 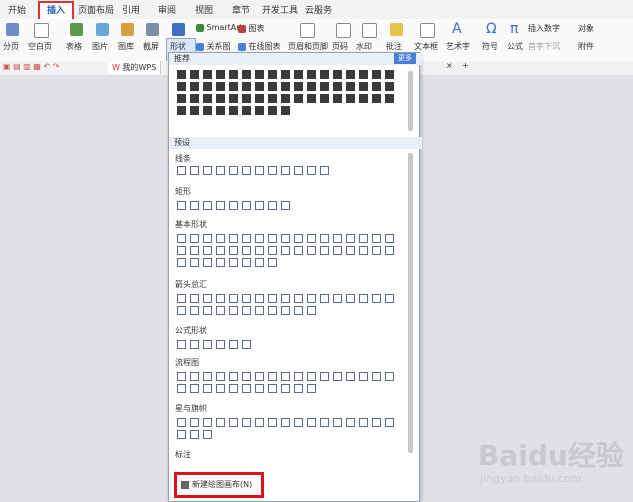 I want to click on first-letter-button: 首字下沉, so click(x=544, y=46).